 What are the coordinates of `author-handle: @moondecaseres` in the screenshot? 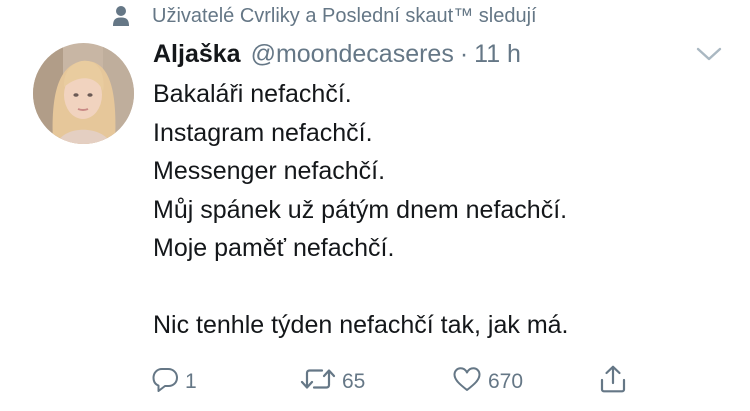 It's located at (352, 54).